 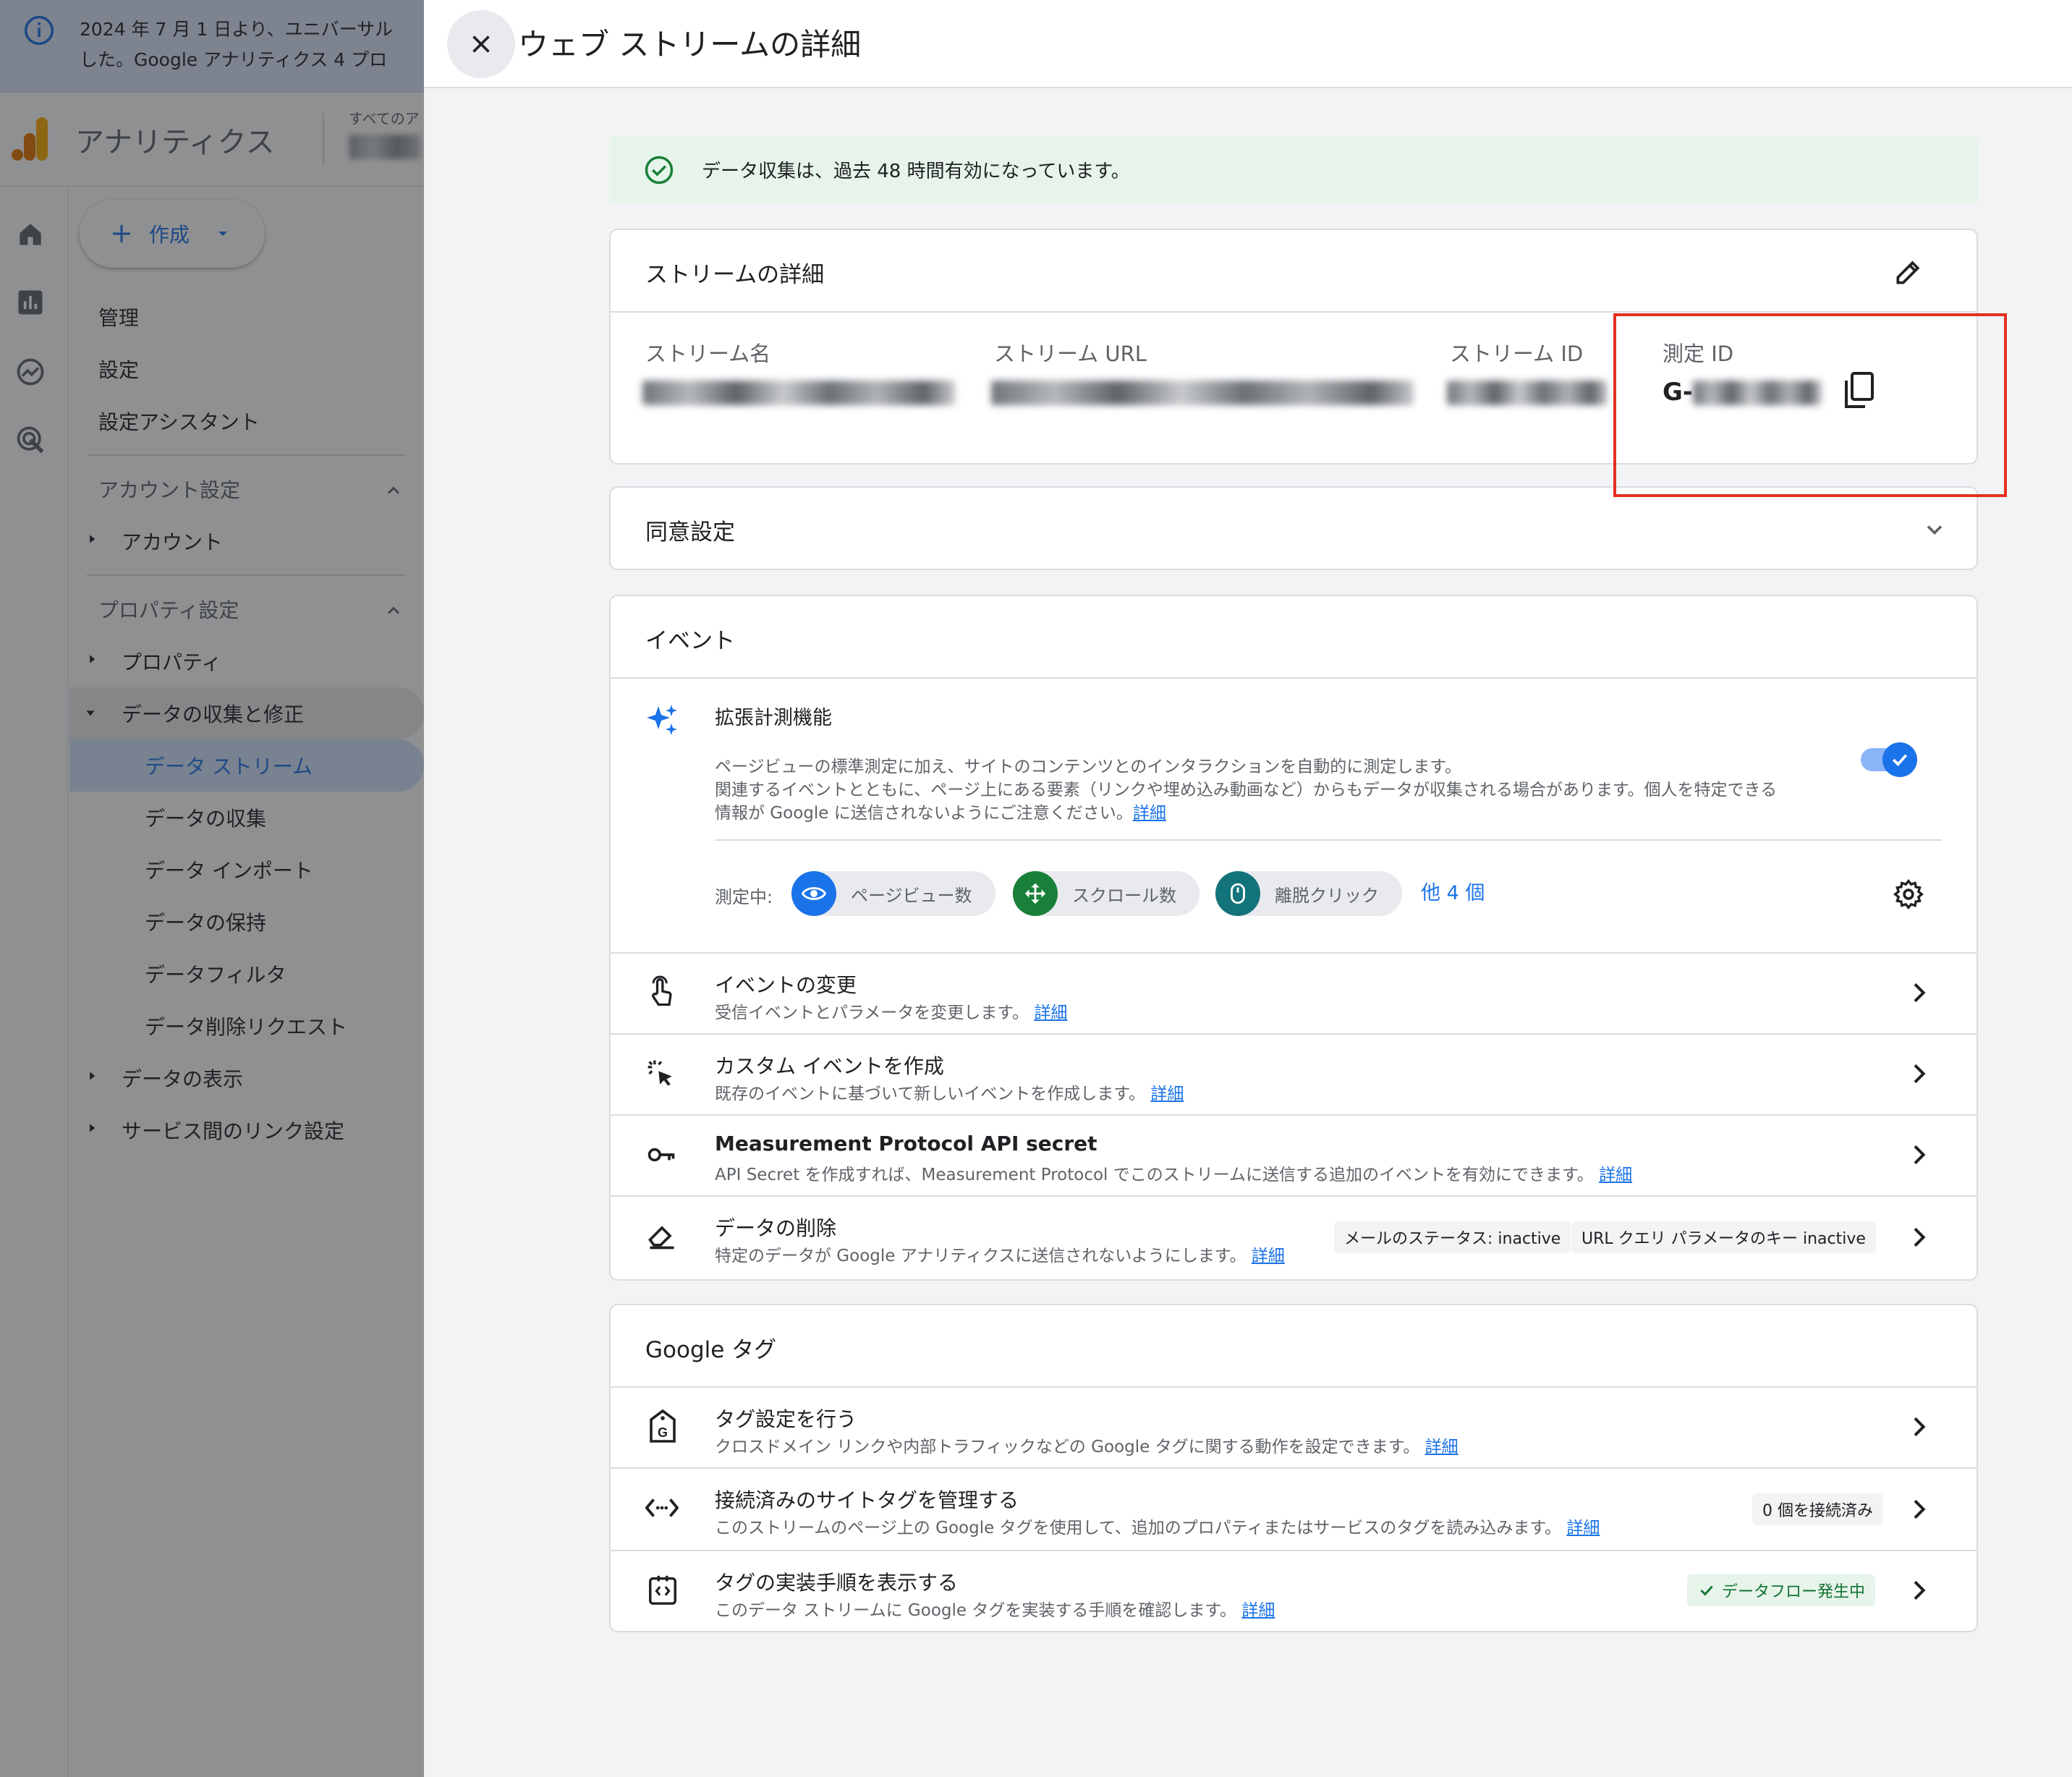 What do you see at coordinates (829, 1066) in the screenshot?
I see `create-custom-event-title: カスタム イベントを作成` at bounding box center [829, 1066].